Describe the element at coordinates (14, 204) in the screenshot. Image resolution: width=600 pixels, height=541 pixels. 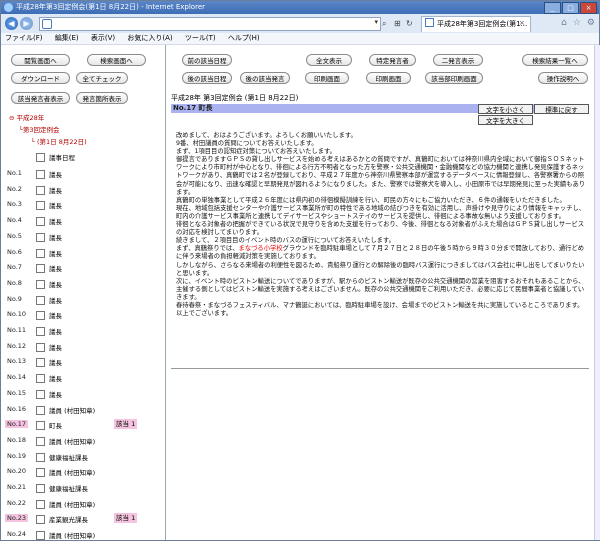
I see `row-number: No.3` at that location.